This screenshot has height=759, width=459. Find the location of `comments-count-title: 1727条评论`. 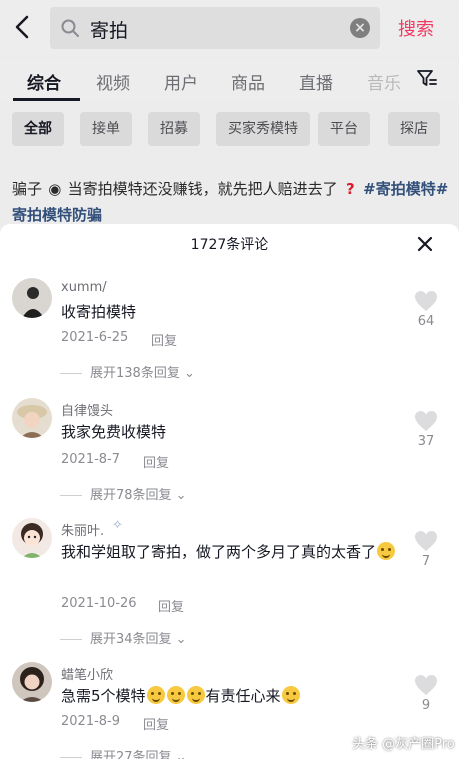

comments-count-title: 1727条评论 is located at coordinates (229, 245).